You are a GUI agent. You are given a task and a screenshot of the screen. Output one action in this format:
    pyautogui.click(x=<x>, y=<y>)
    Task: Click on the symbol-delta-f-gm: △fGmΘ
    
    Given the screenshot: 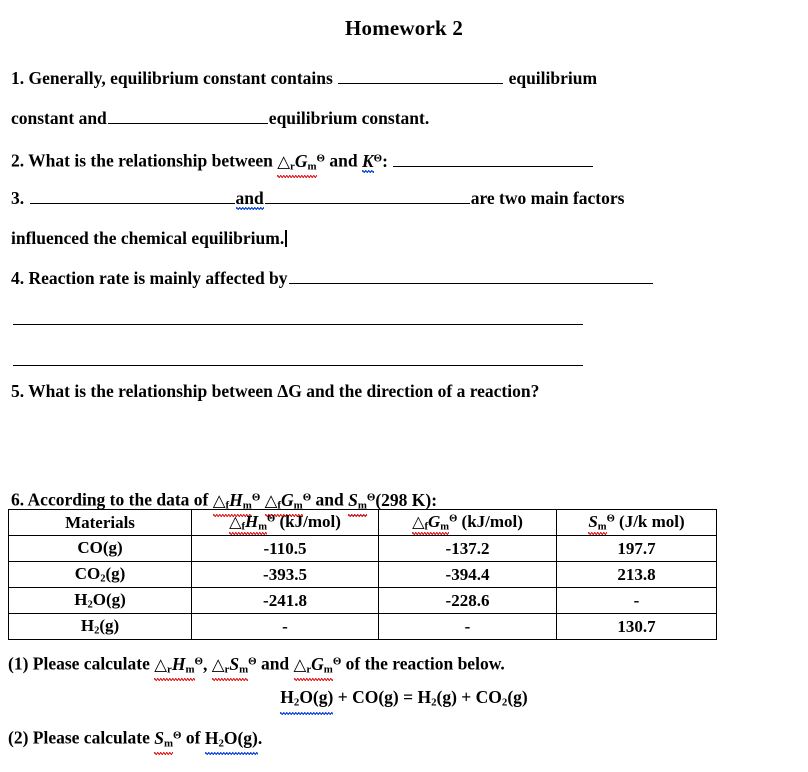 What is the action you would take?
    pyautogui.click(x=287, y=504)
    